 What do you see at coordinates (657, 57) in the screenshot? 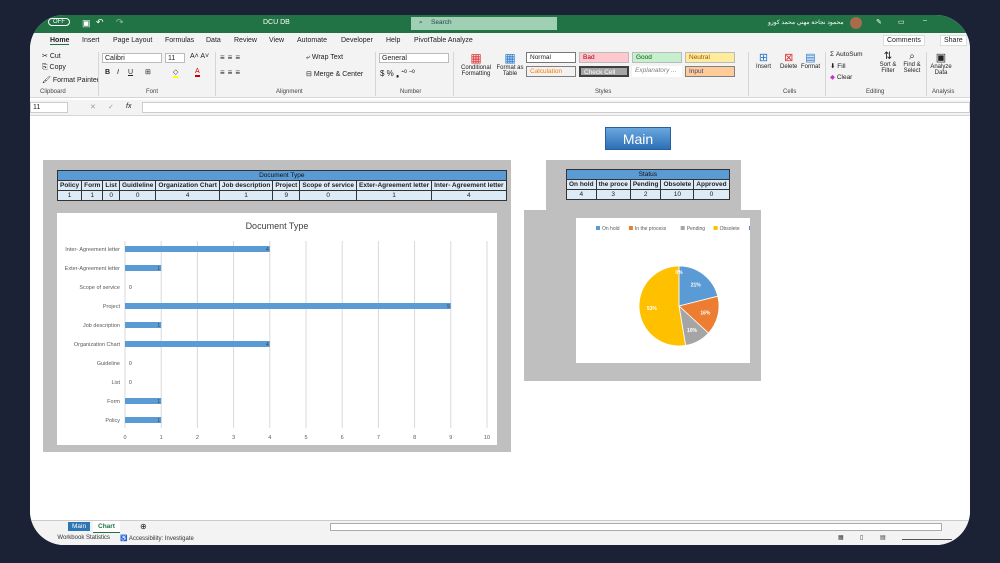
I see `style-good: Good` at bounding box center [657, 57].